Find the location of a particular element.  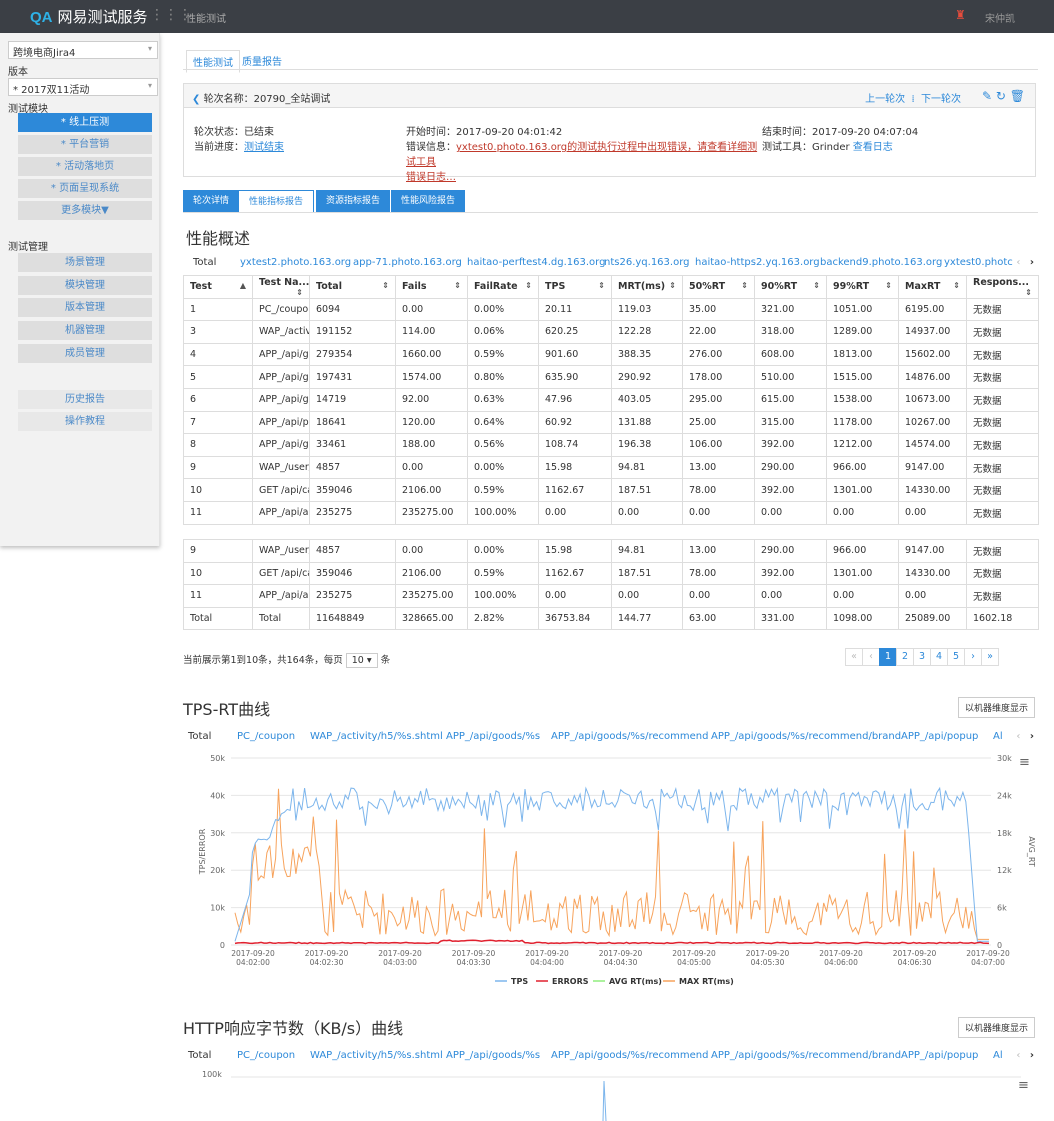

version-select: * 2017双11活动 ▾ is located at coordinates (83, 87).